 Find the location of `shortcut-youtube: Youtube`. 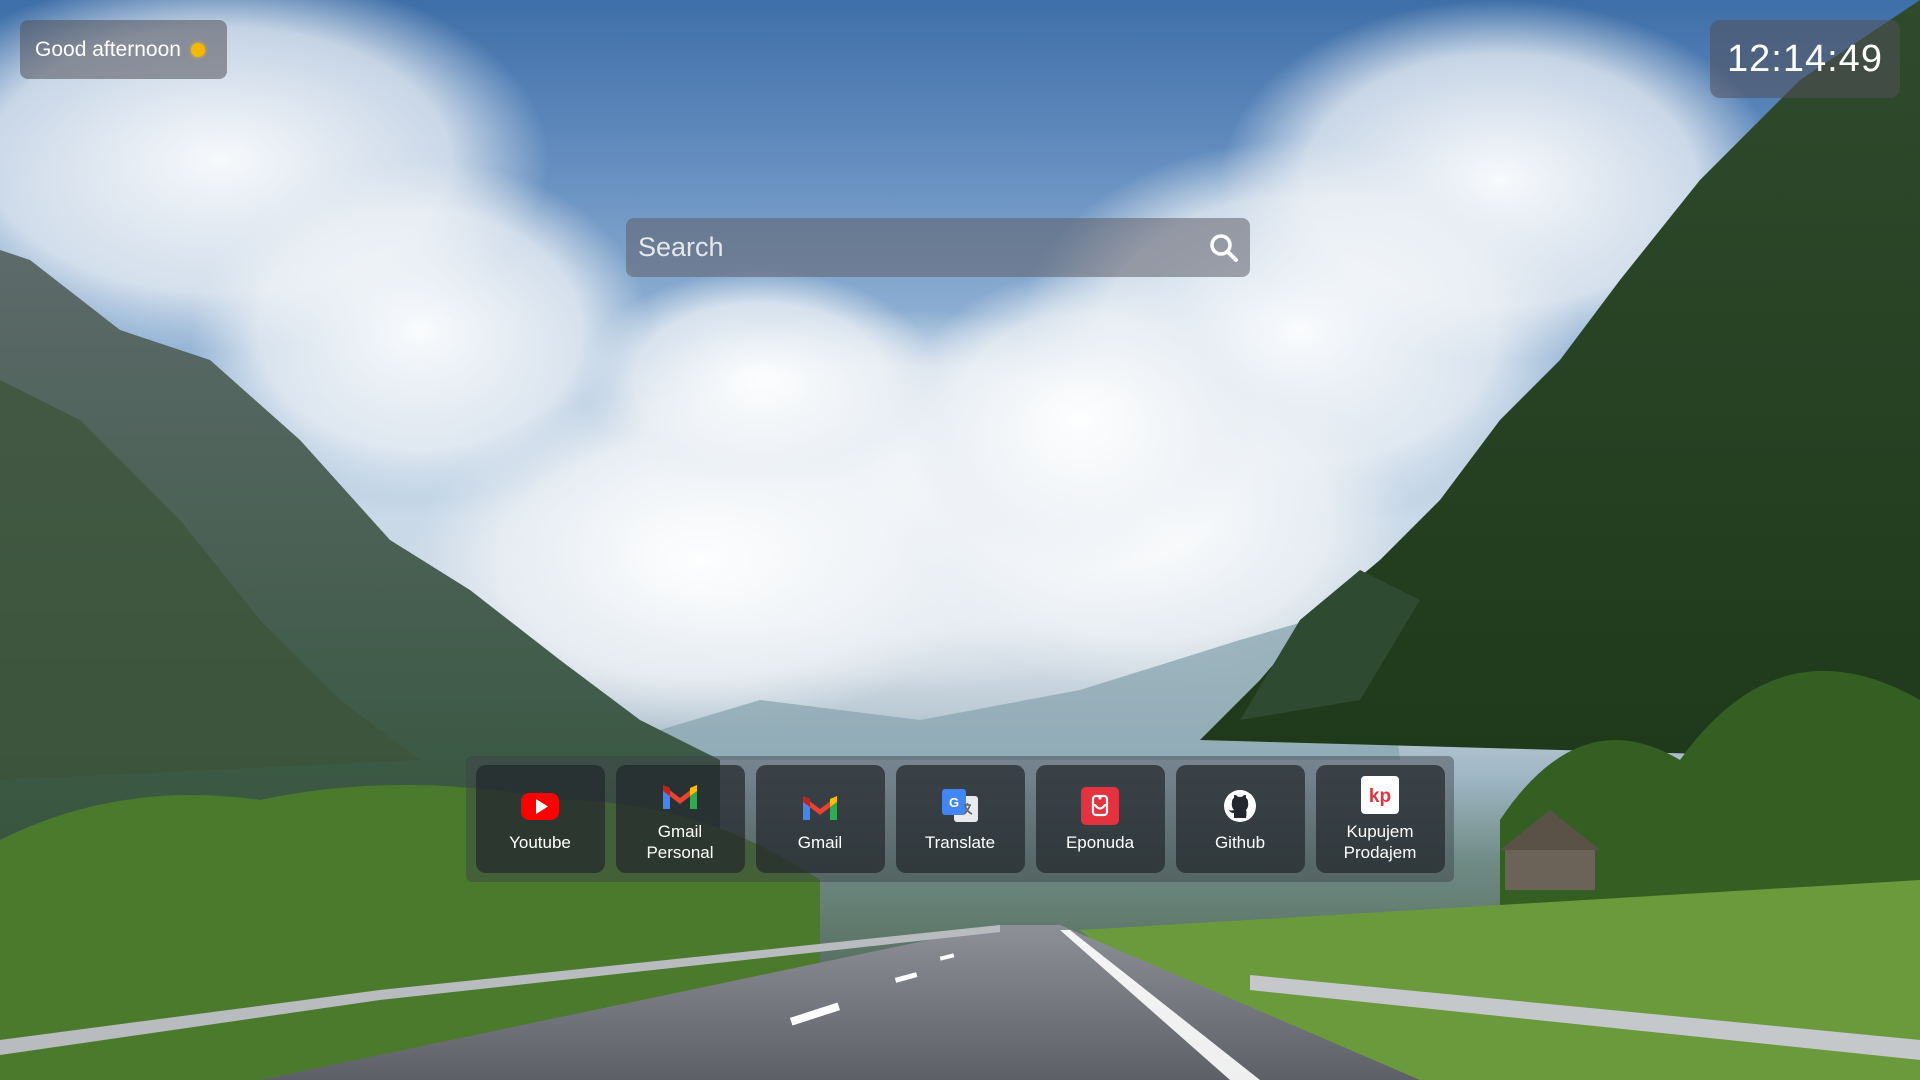

shortcut-youtube: Youtube is located at coordinates (540, 819).